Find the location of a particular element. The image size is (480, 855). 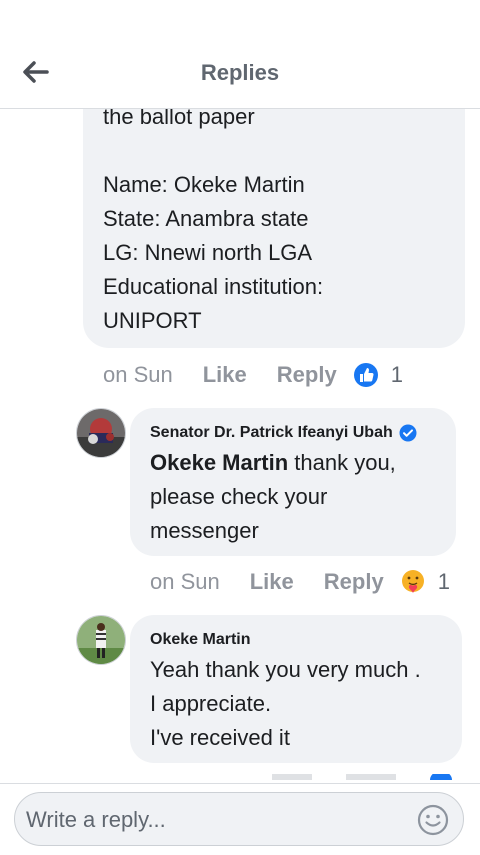

reply-text-line: Yeah thank you very much . is located at coordinates (285, 669).